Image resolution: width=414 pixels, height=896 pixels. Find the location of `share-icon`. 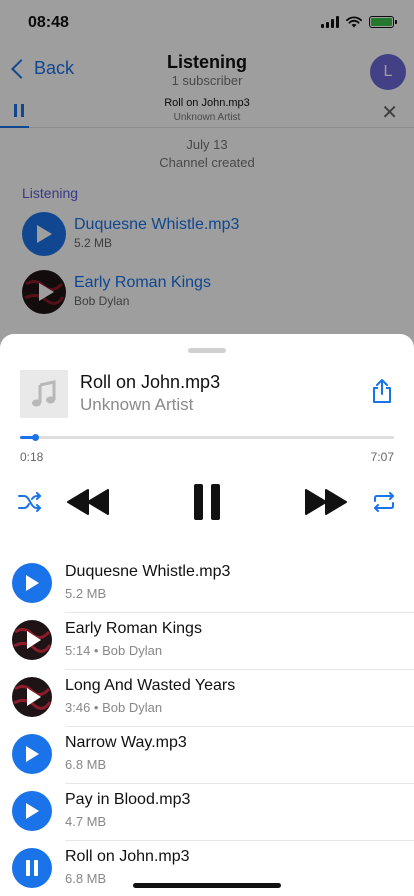

share-icon is located at coordinates (382, 391).